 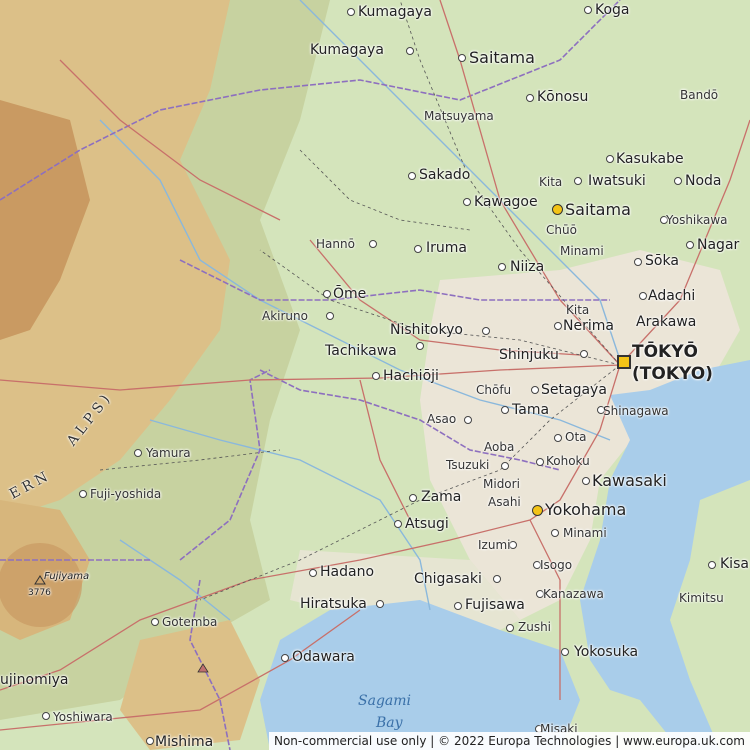 I want to click on city-label-izumi: Izumi, so click(x=494, y=545).